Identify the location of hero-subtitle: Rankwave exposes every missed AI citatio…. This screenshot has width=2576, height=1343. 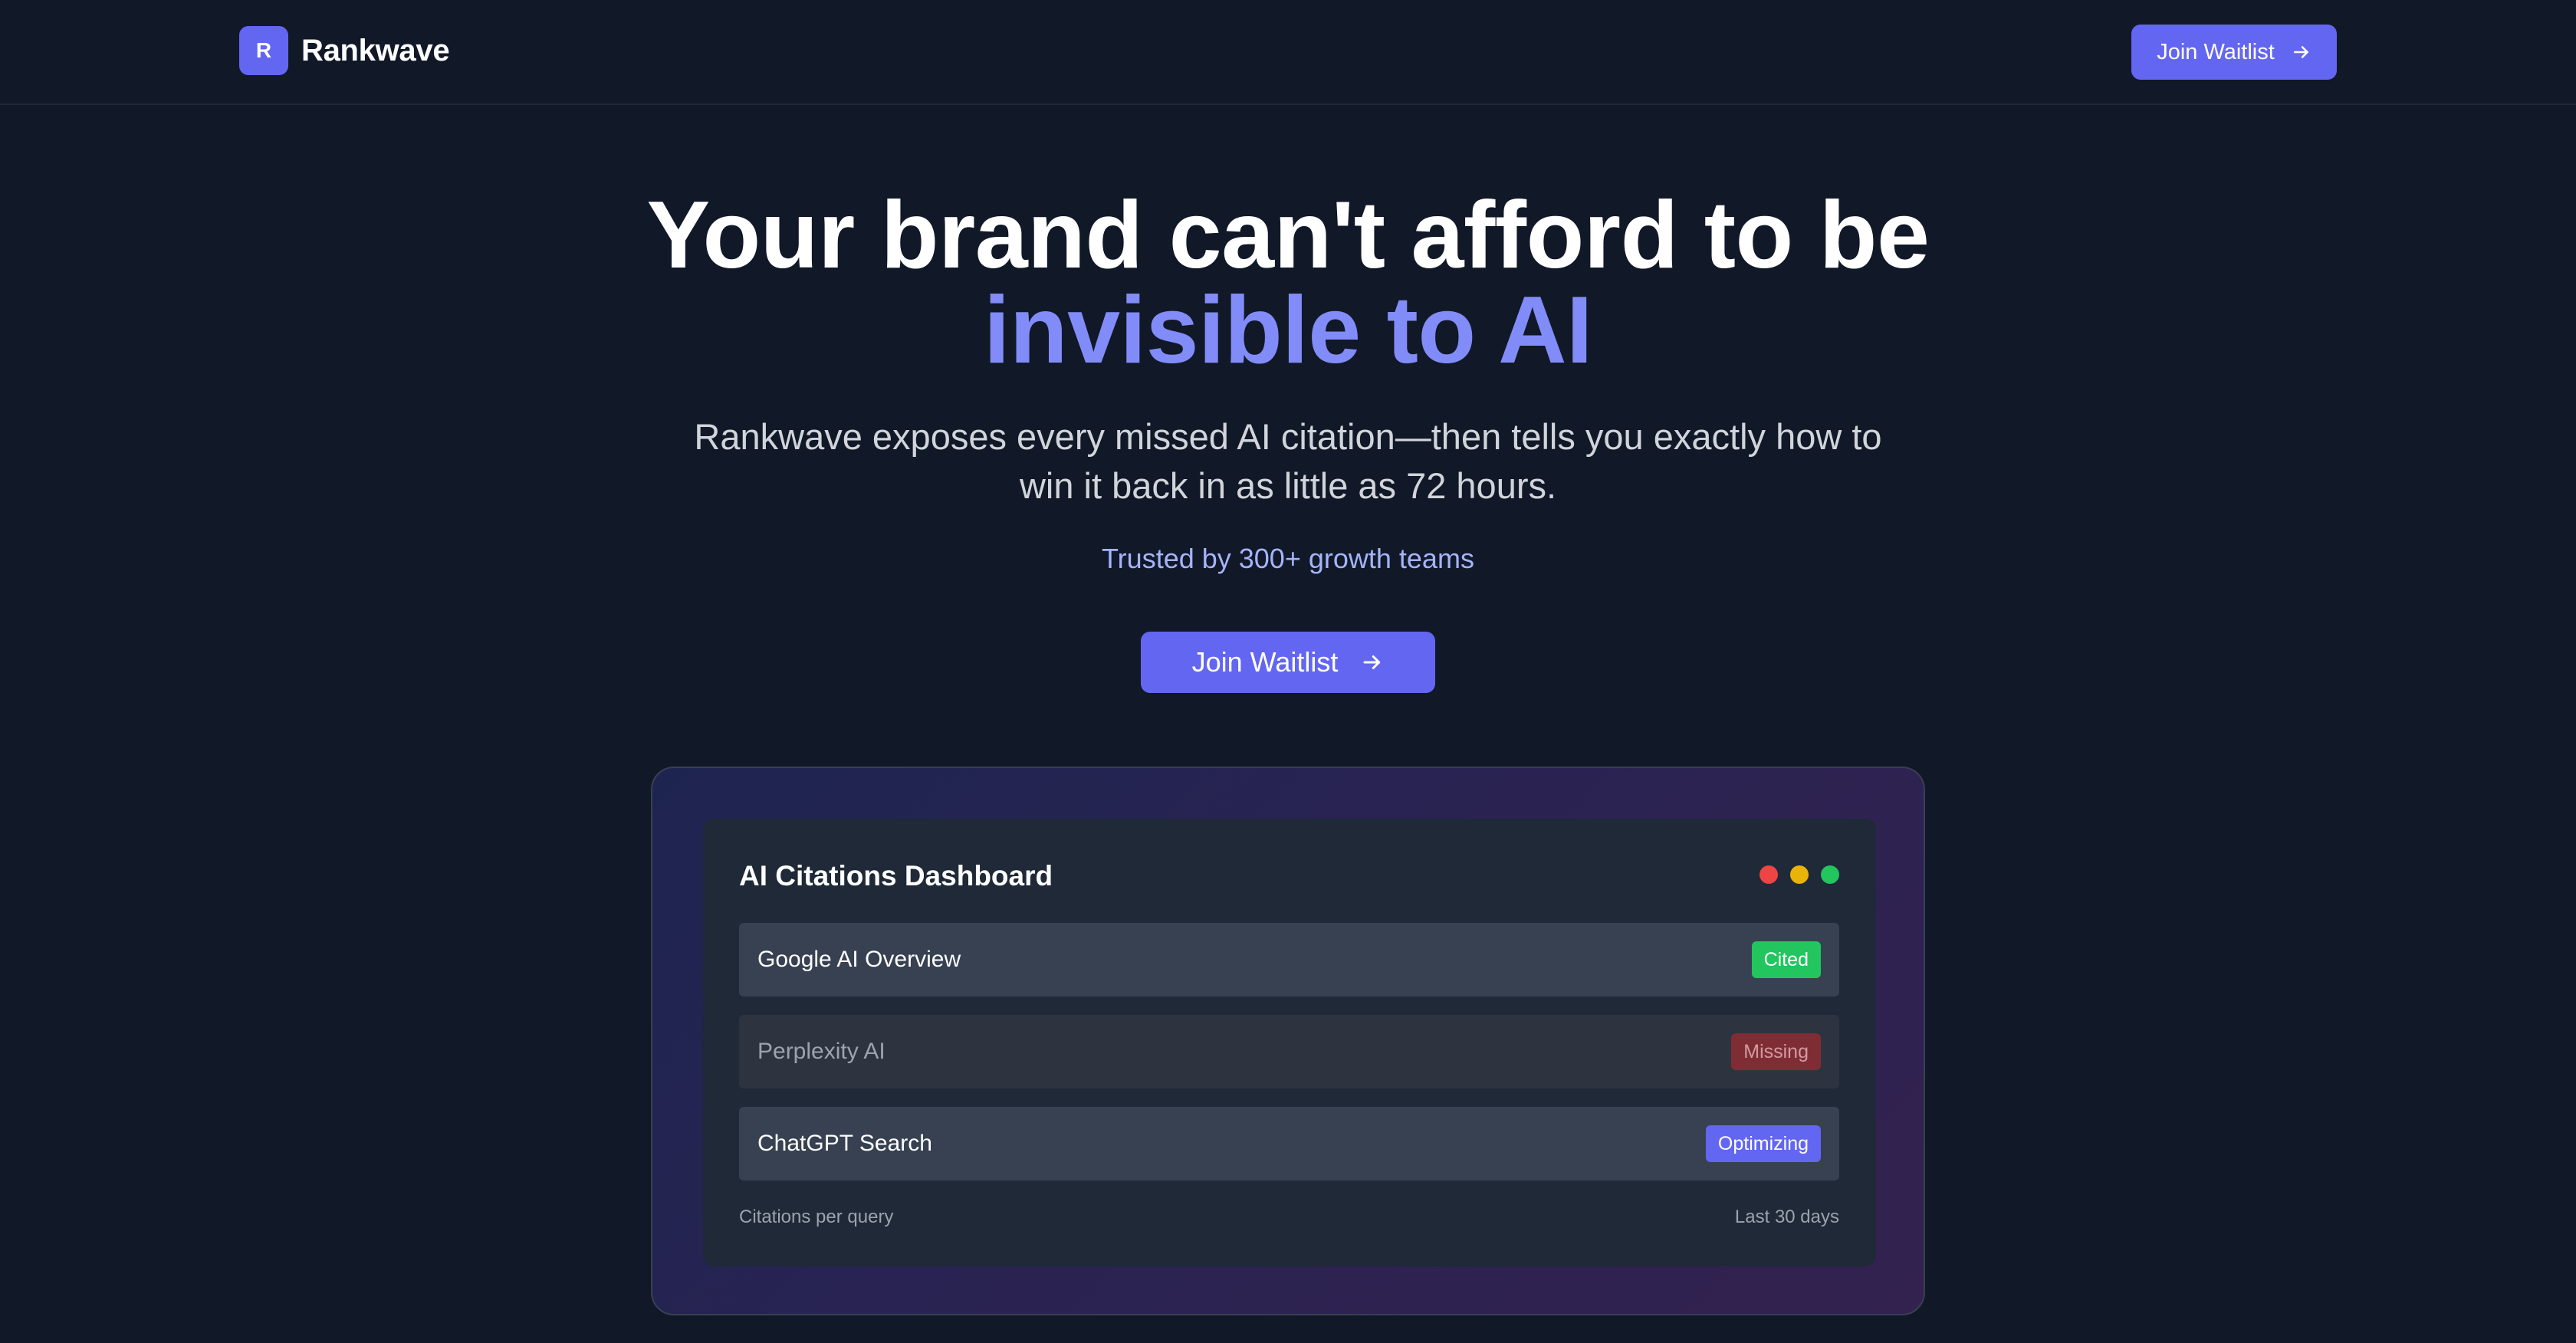
(1288, 461).